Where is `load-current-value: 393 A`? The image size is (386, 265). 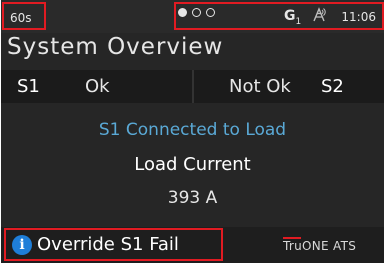
load-current-value: 393 A is located at coordinates (192, 198).